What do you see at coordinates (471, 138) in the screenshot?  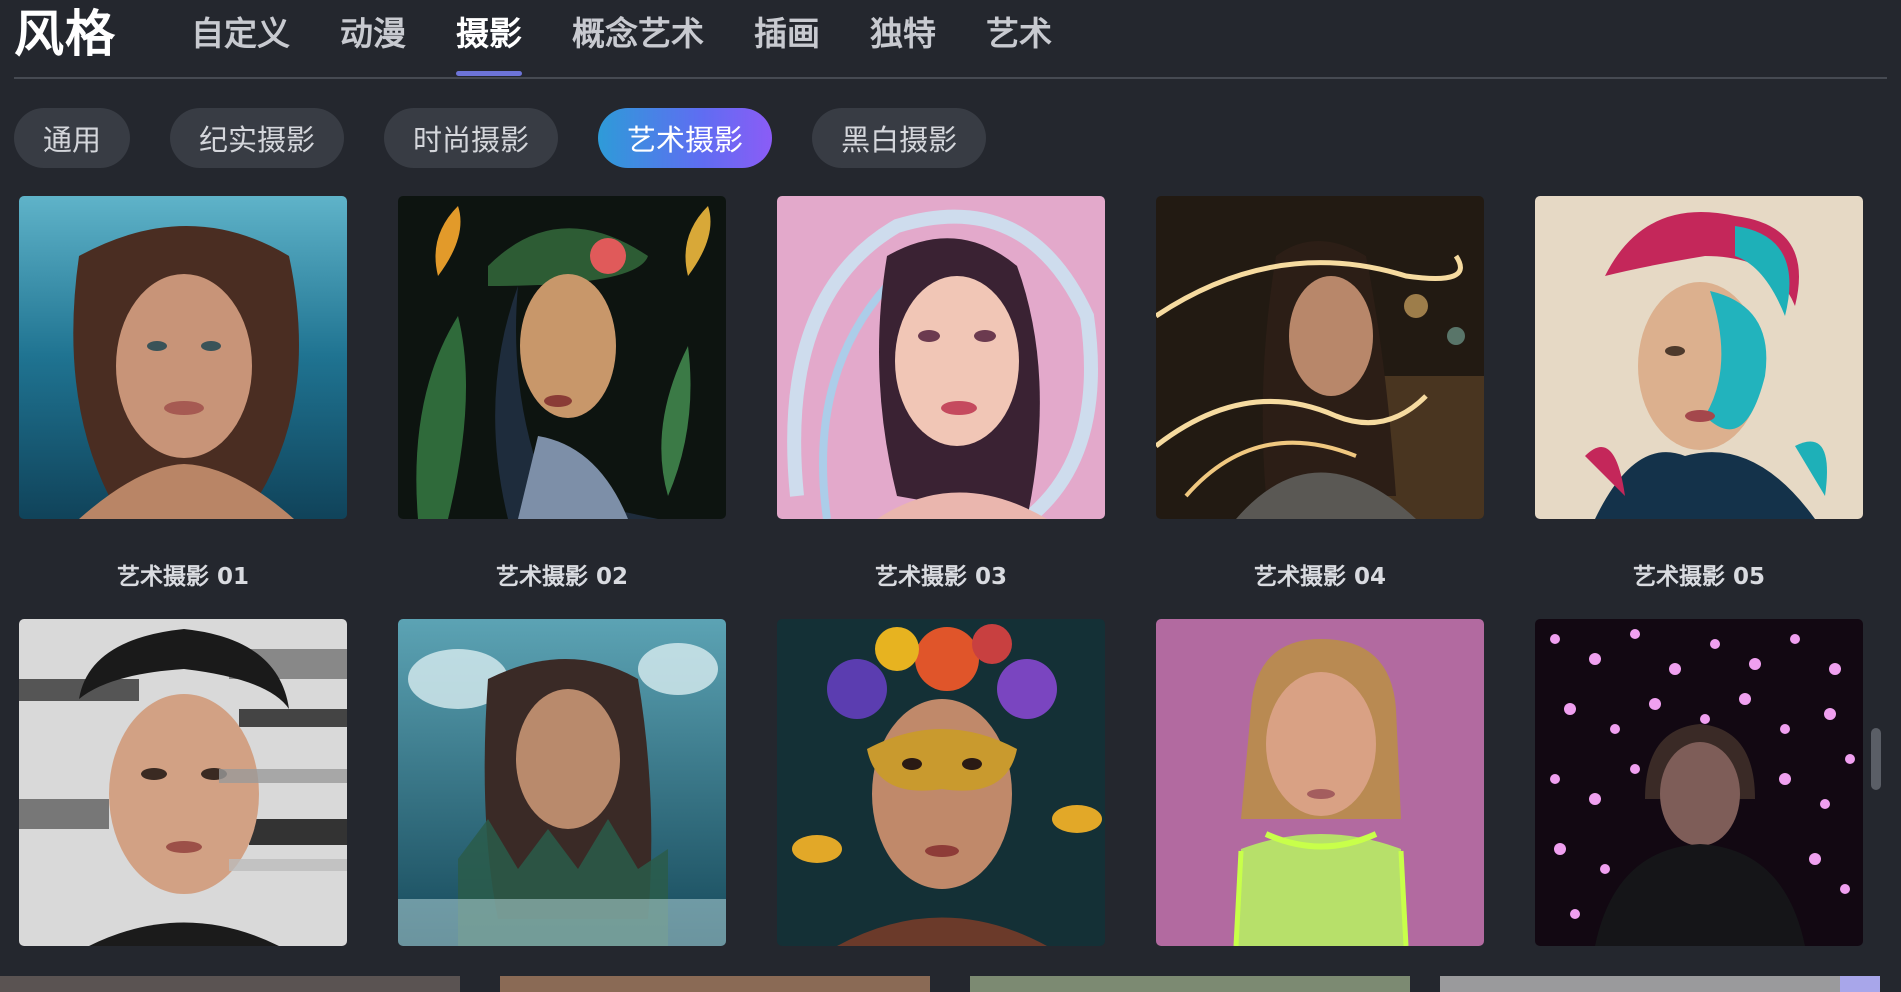 I see `chip-fashion: 时尚摄影` at bounding box center [471, 138].